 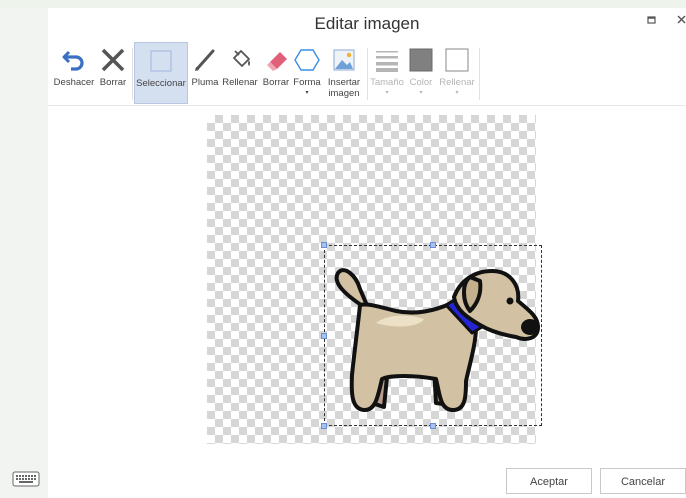 What do you see at coordinates (343, 4) in the screenshot?
I see `top-strip` at bounding box center [343, 4].